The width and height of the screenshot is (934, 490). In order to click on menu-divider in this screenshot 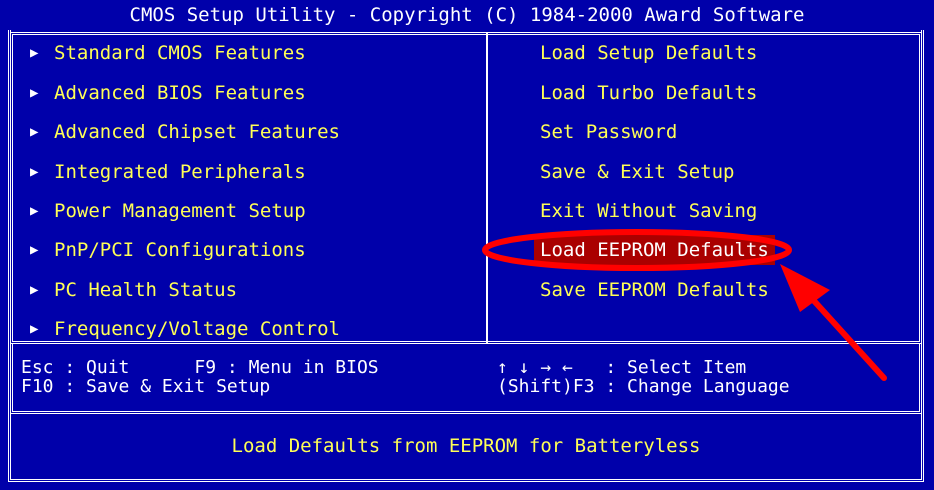, I will do `click(487, 188)`.